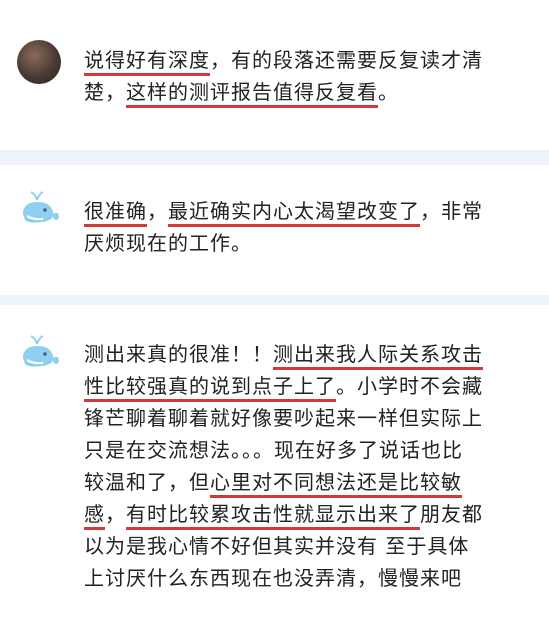 Image resolution: width=549 pixels, height=641 pixels. I want to click on comment-line: 只是在交流想法。。。现在好多了说话也比, so click(294, 450).